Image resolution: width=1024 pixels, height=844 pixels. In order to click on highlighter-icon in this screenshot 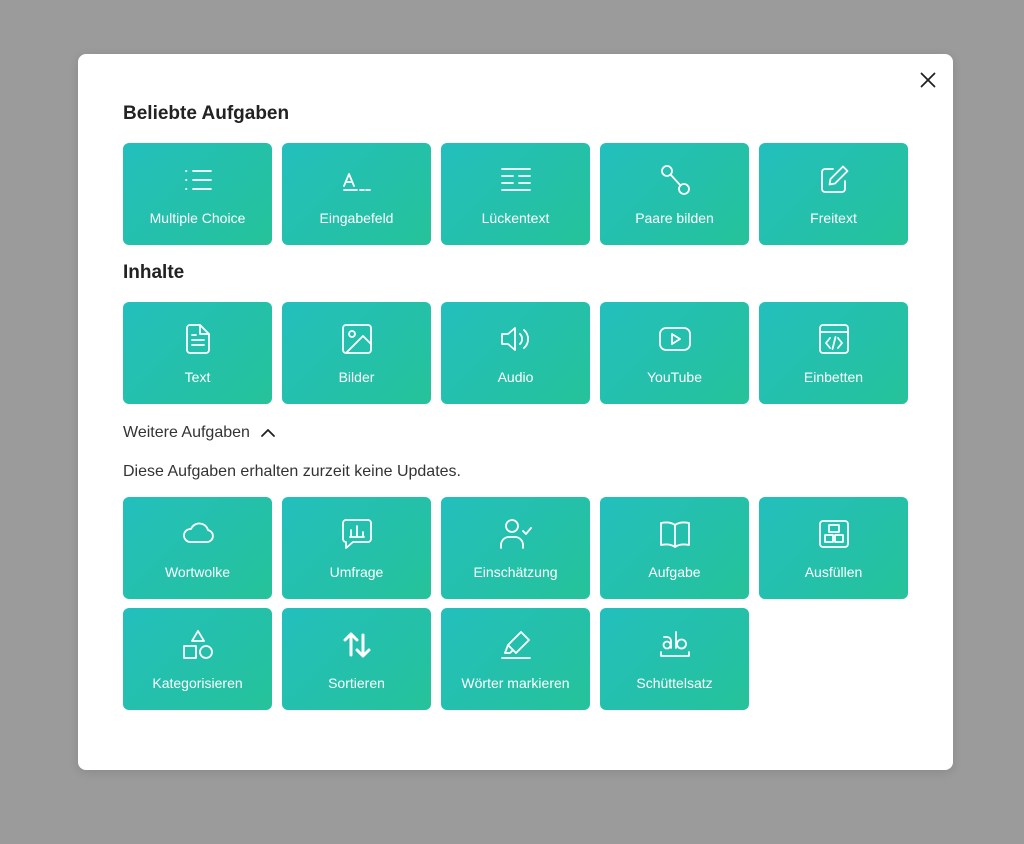, I will do `click(516, 645)`.